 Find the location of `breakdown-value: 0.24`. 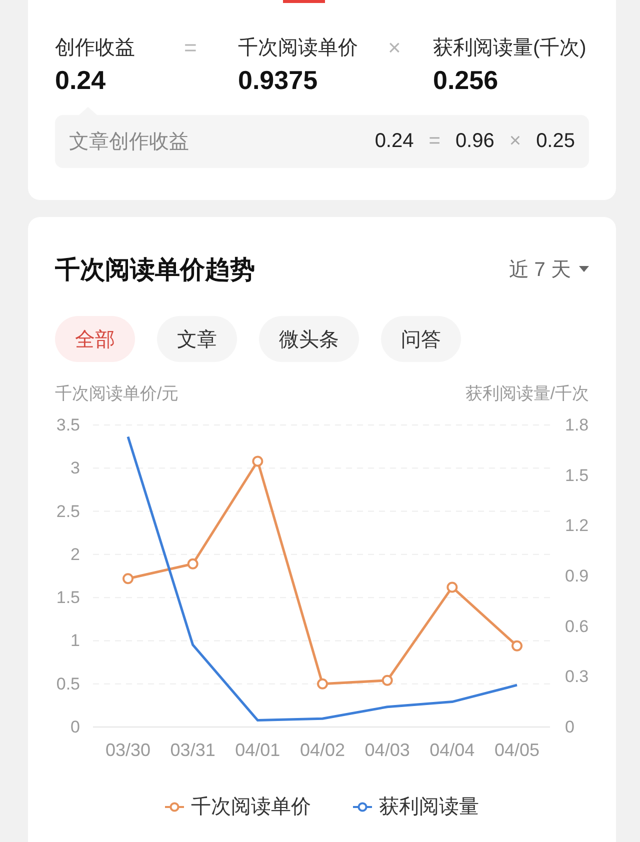

breakdown-value: 0.24 is located at coordinates (394, 141).